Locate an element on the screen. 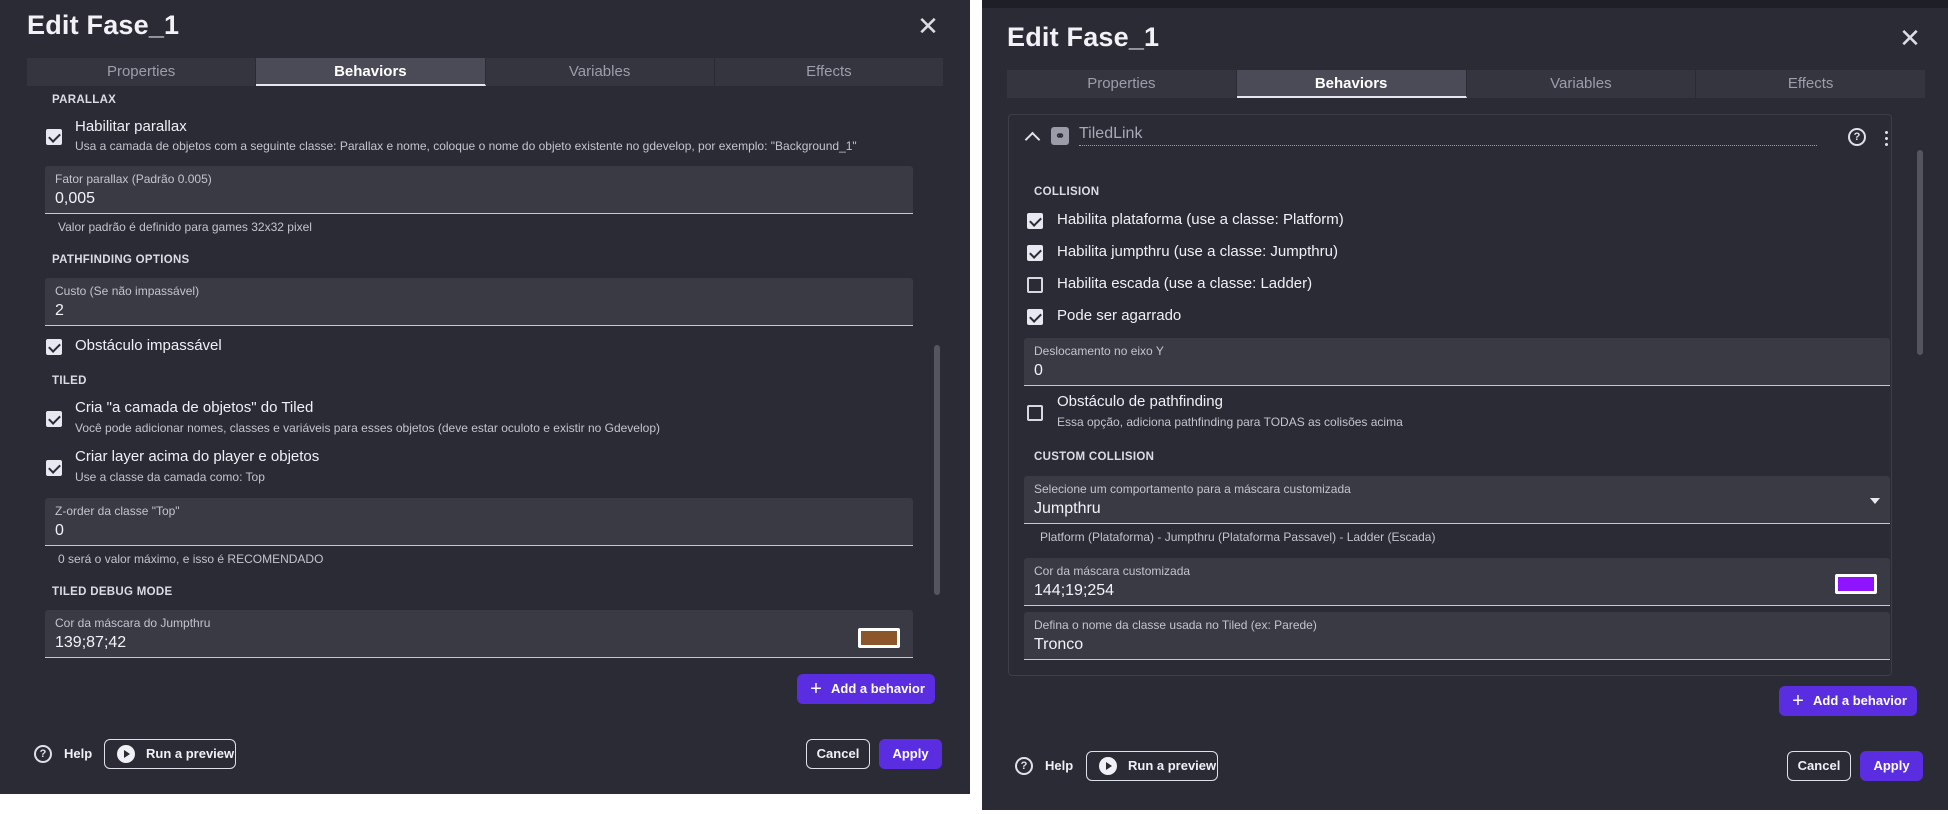 The width and height of the screenshot is (1948, 814). zorder-field: Z-order da classe "Top" 0 is located at coordinates (479, 522).